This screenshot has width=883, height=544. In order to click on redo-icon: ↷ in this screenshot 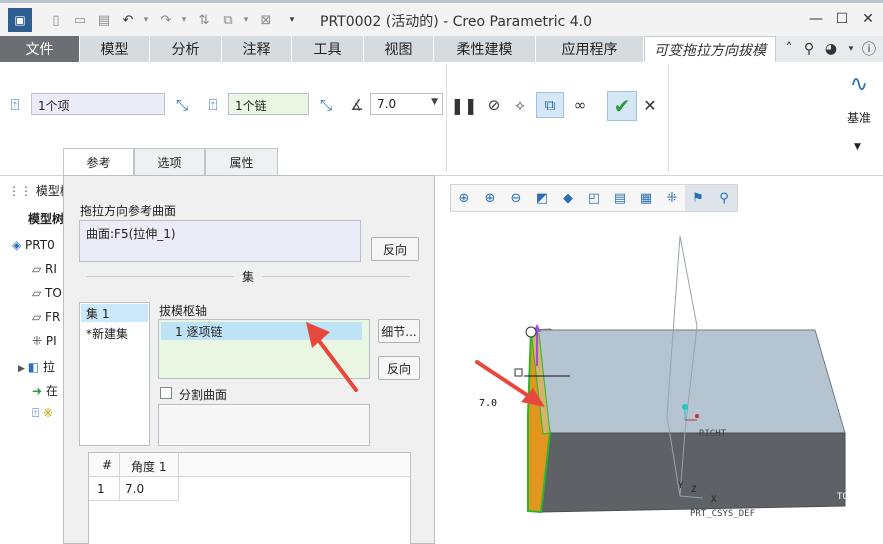, I will do `click(166, 20)`.